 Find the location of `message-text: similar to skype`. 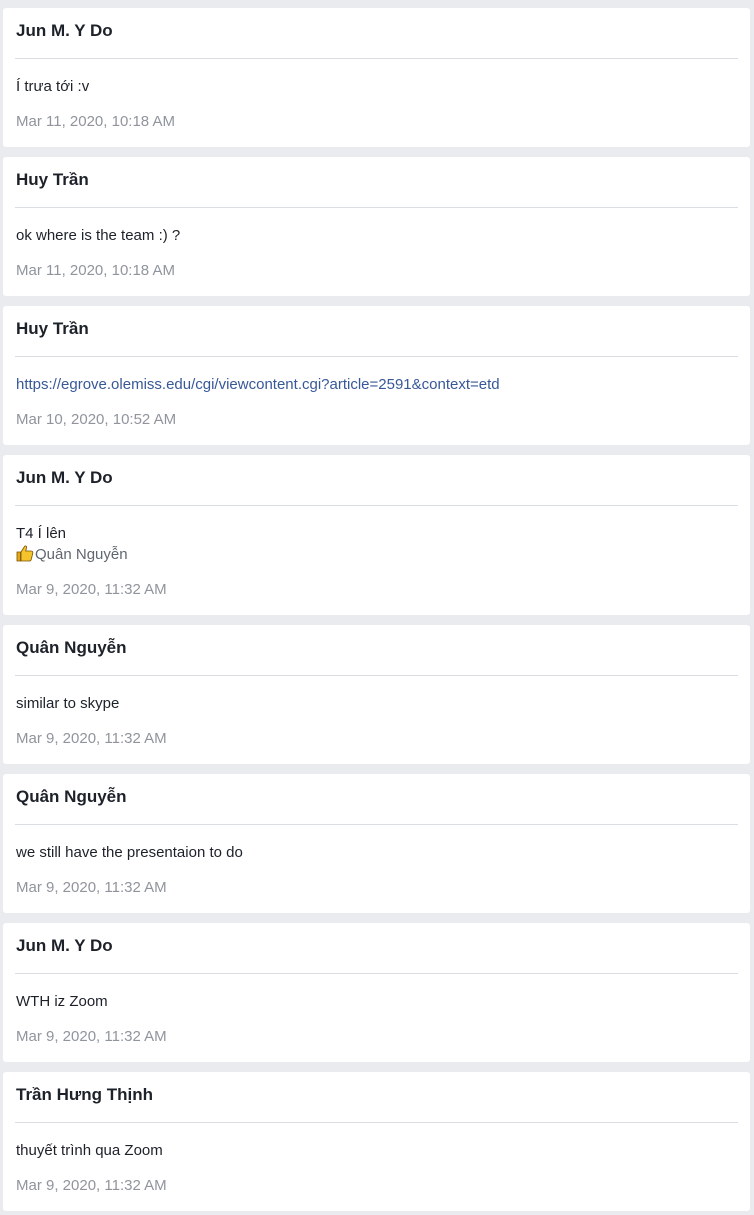

message-text: similar to skype is located at coordinates (68, 703).